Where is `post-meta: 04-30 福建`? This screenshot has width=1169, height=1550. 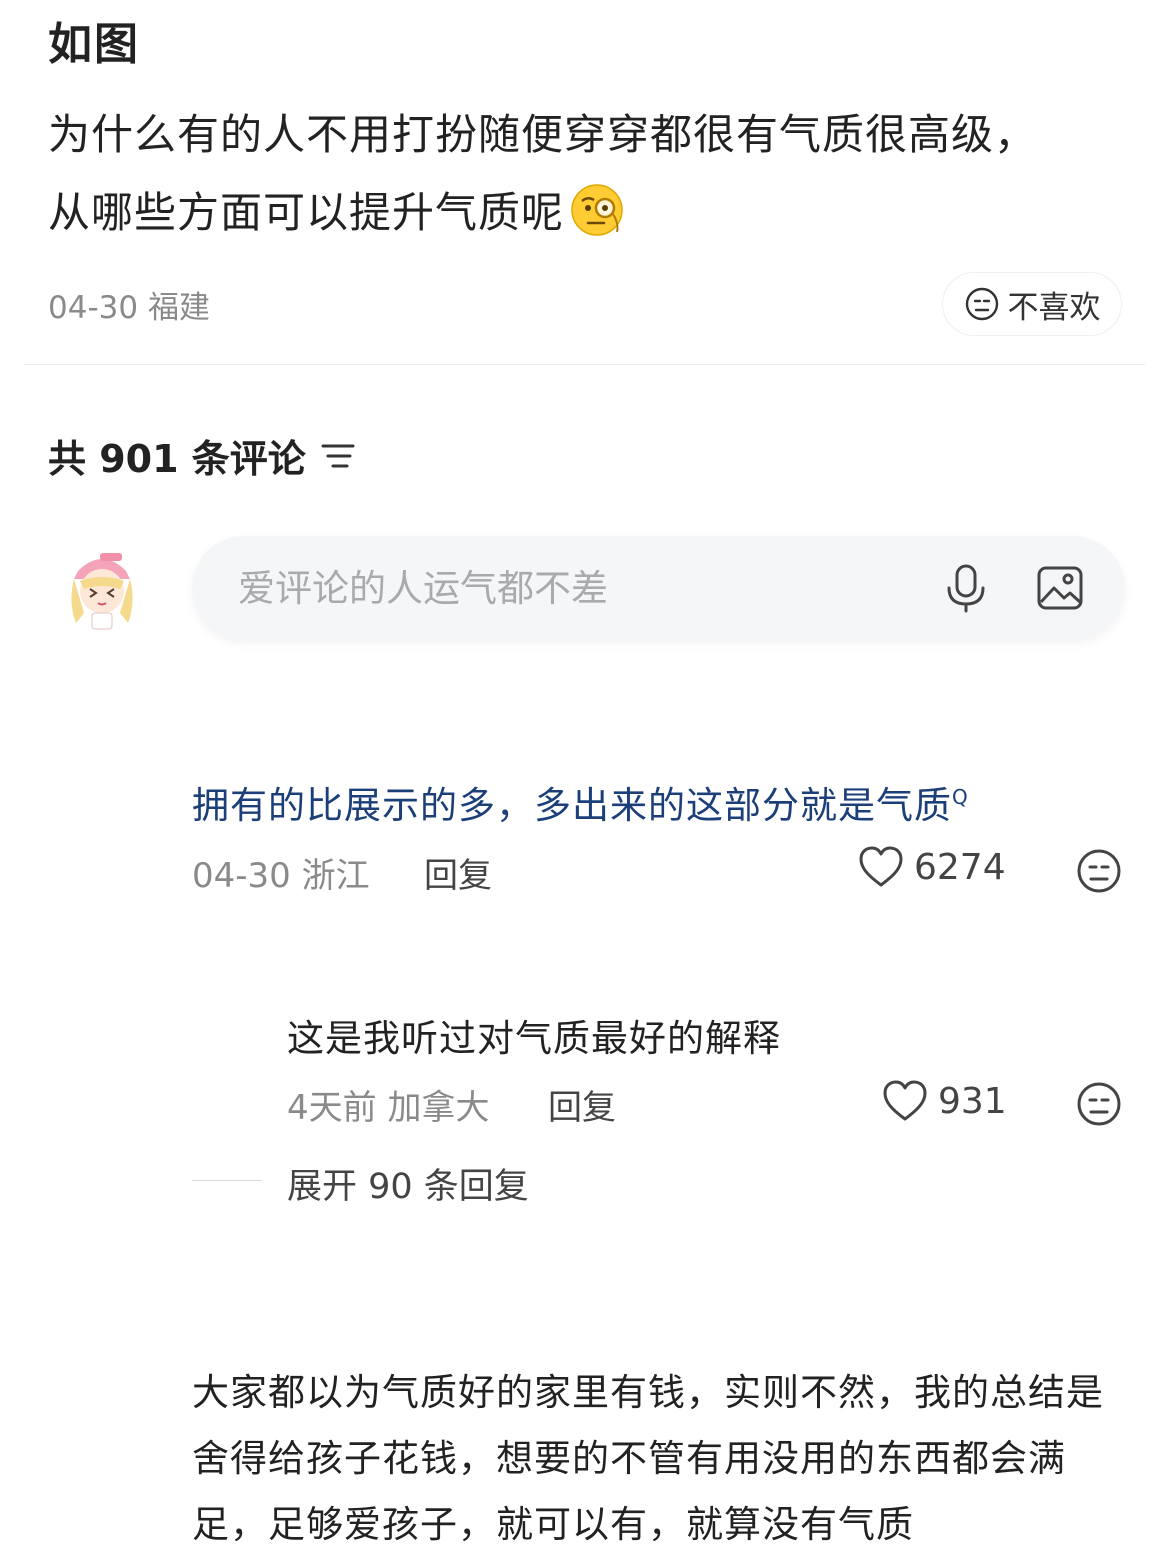 post-meta: 04-30 福建 is located at coordinates (129, 304).